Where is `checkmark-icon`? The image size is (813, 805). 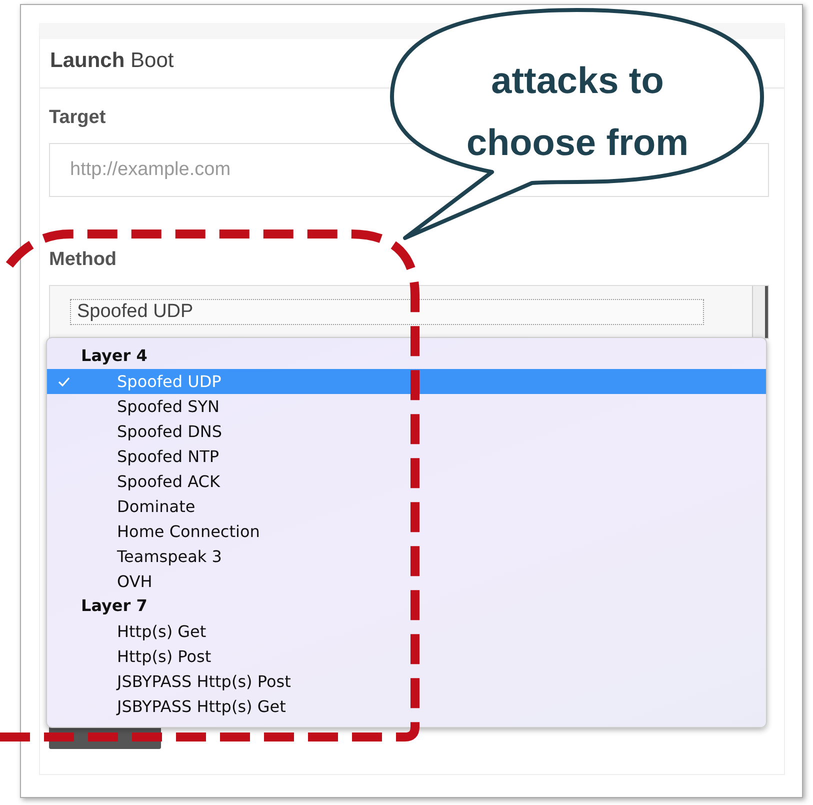 checkmark-icon is located at coordinates (64, 382).